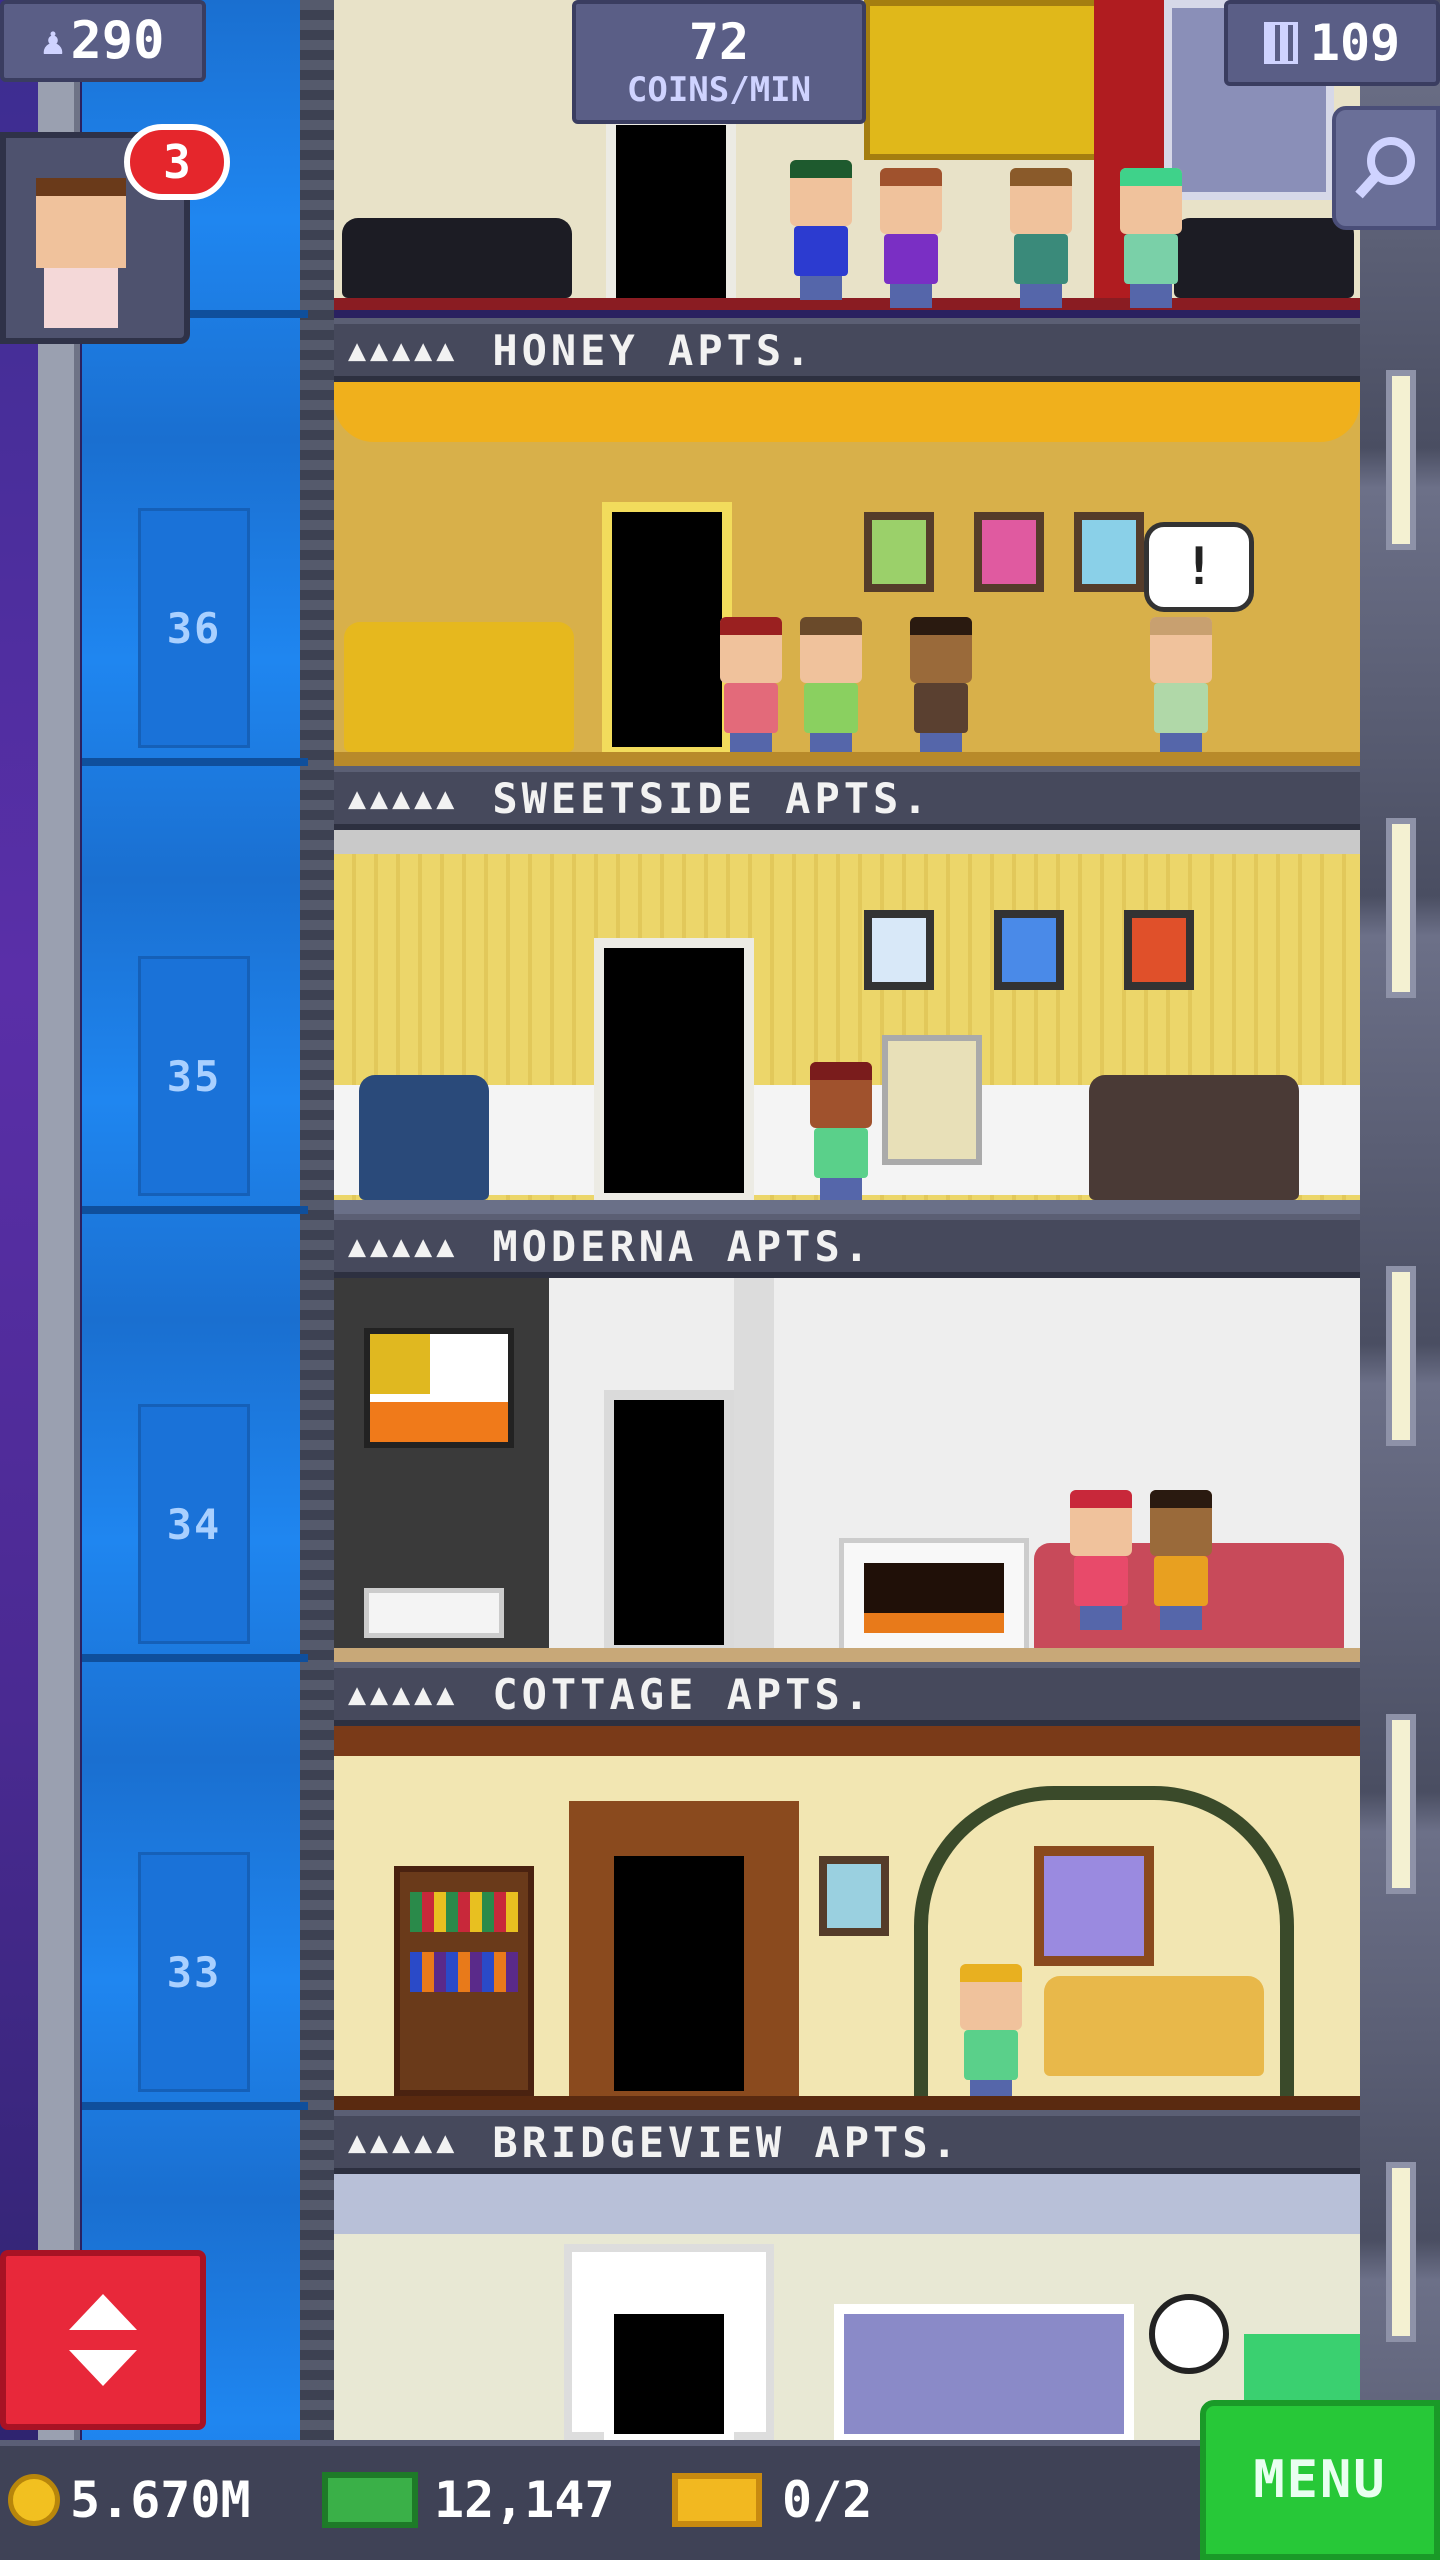 Image resolution: width=1440 pixels, height=2560 pixels. What do you see at coordinates (717, 2500) in the screenshot?
I see `ticket-icon` at bounding box center [717, 2500].